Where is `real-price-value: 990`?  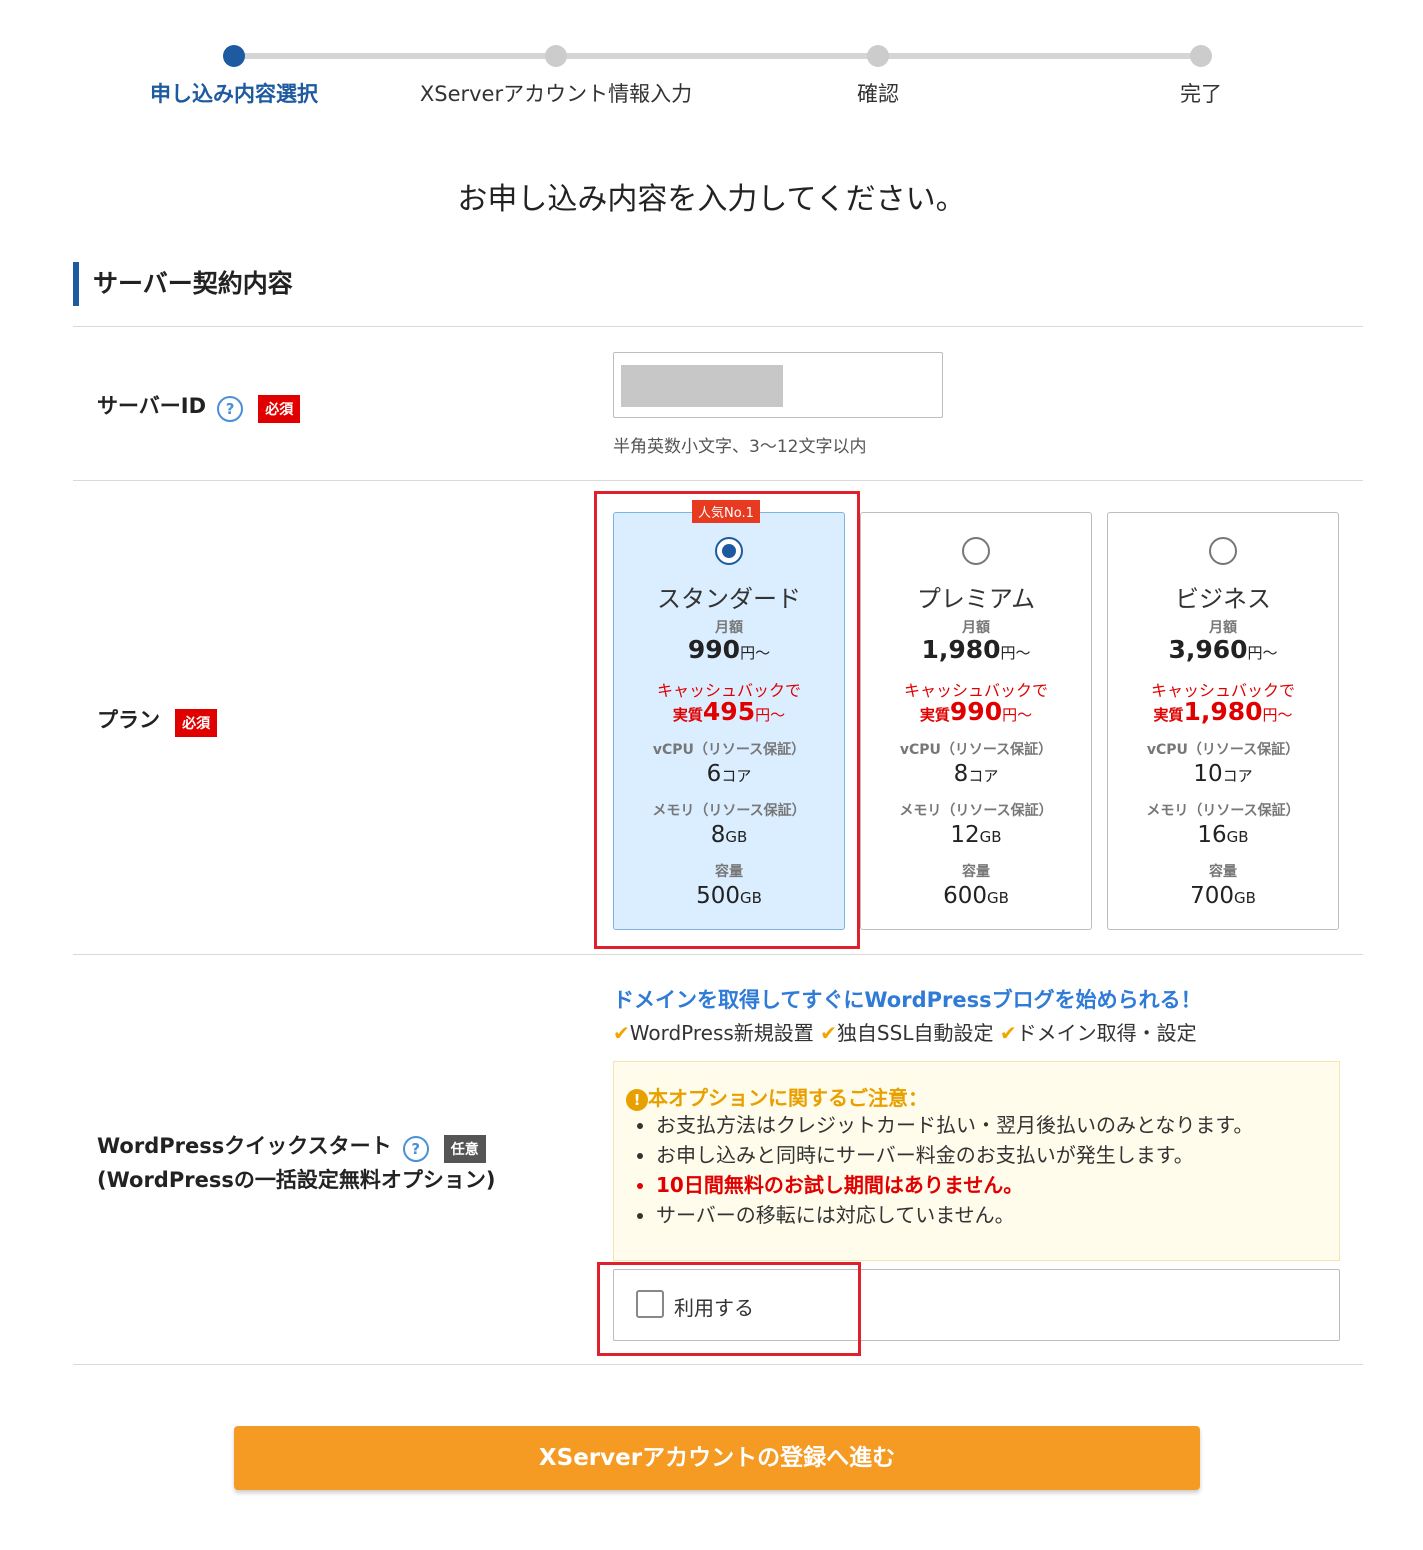 real-price-value: 990 is located at coordinates (976, 711).